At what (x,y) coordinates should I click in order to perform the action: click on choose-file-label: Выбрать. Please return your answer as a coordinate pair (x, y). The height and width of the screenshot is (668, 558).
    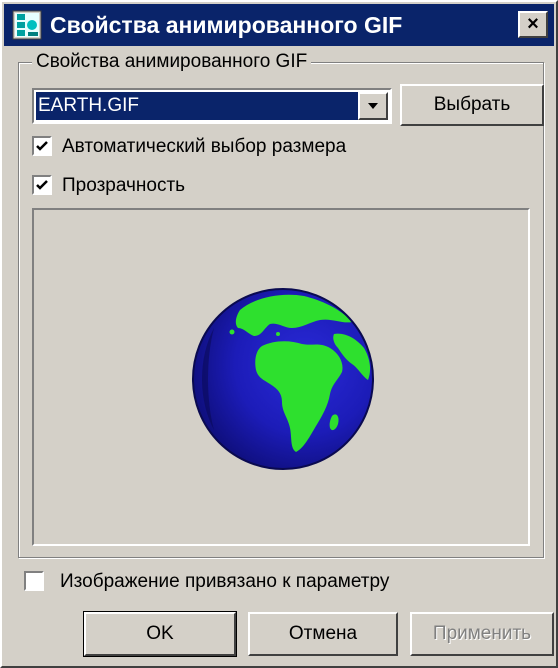
    Looking at the image, I should click on (472, 104).